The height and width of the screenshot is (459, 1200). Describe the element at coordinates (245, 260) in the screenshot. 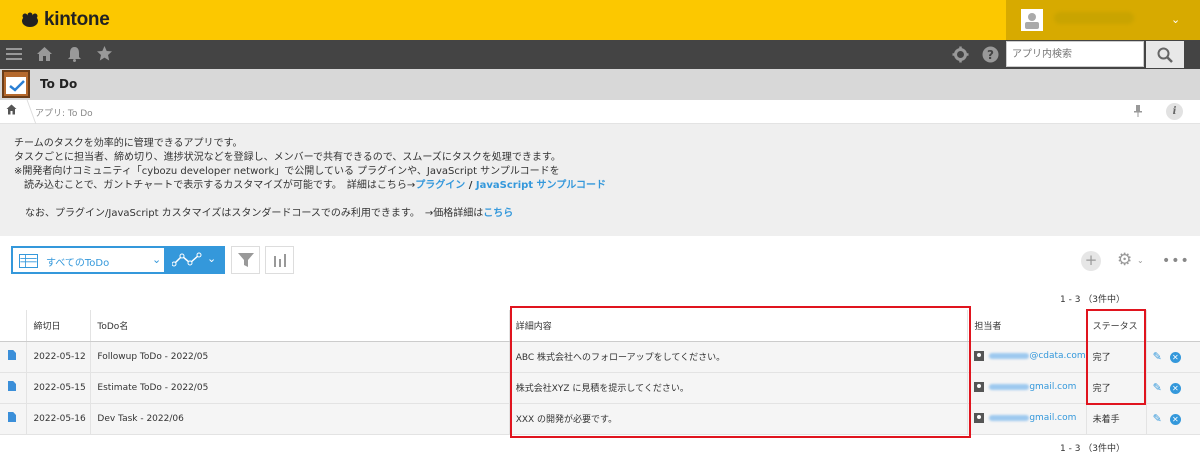

I see `filter-button` at that location.